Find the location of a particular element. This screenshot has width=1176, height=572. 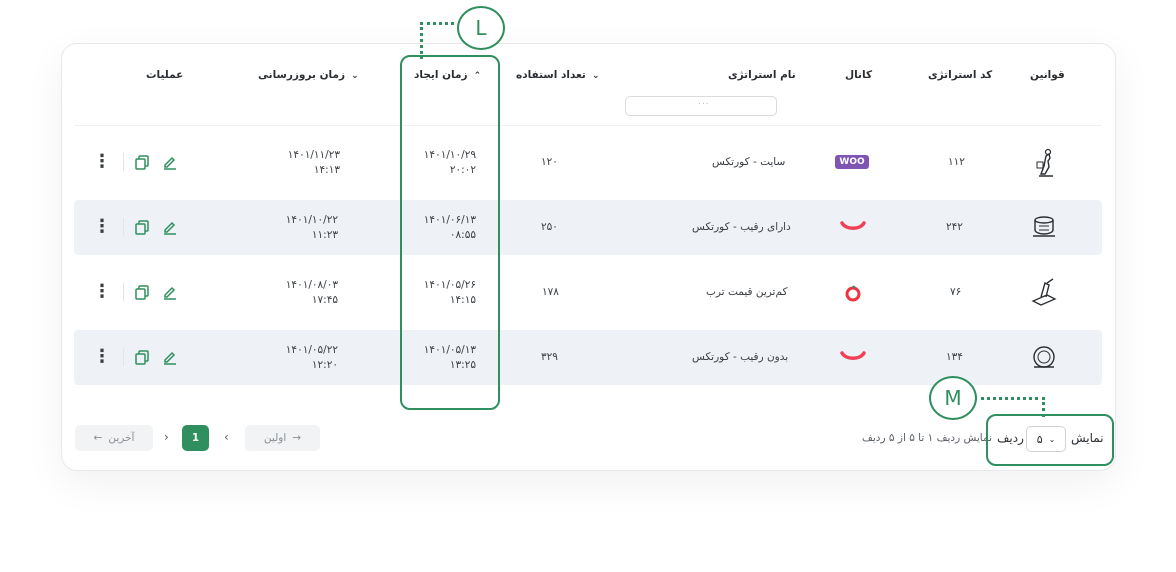

strategy-code: ۱۱۲ is located at coordinates (956, 162).